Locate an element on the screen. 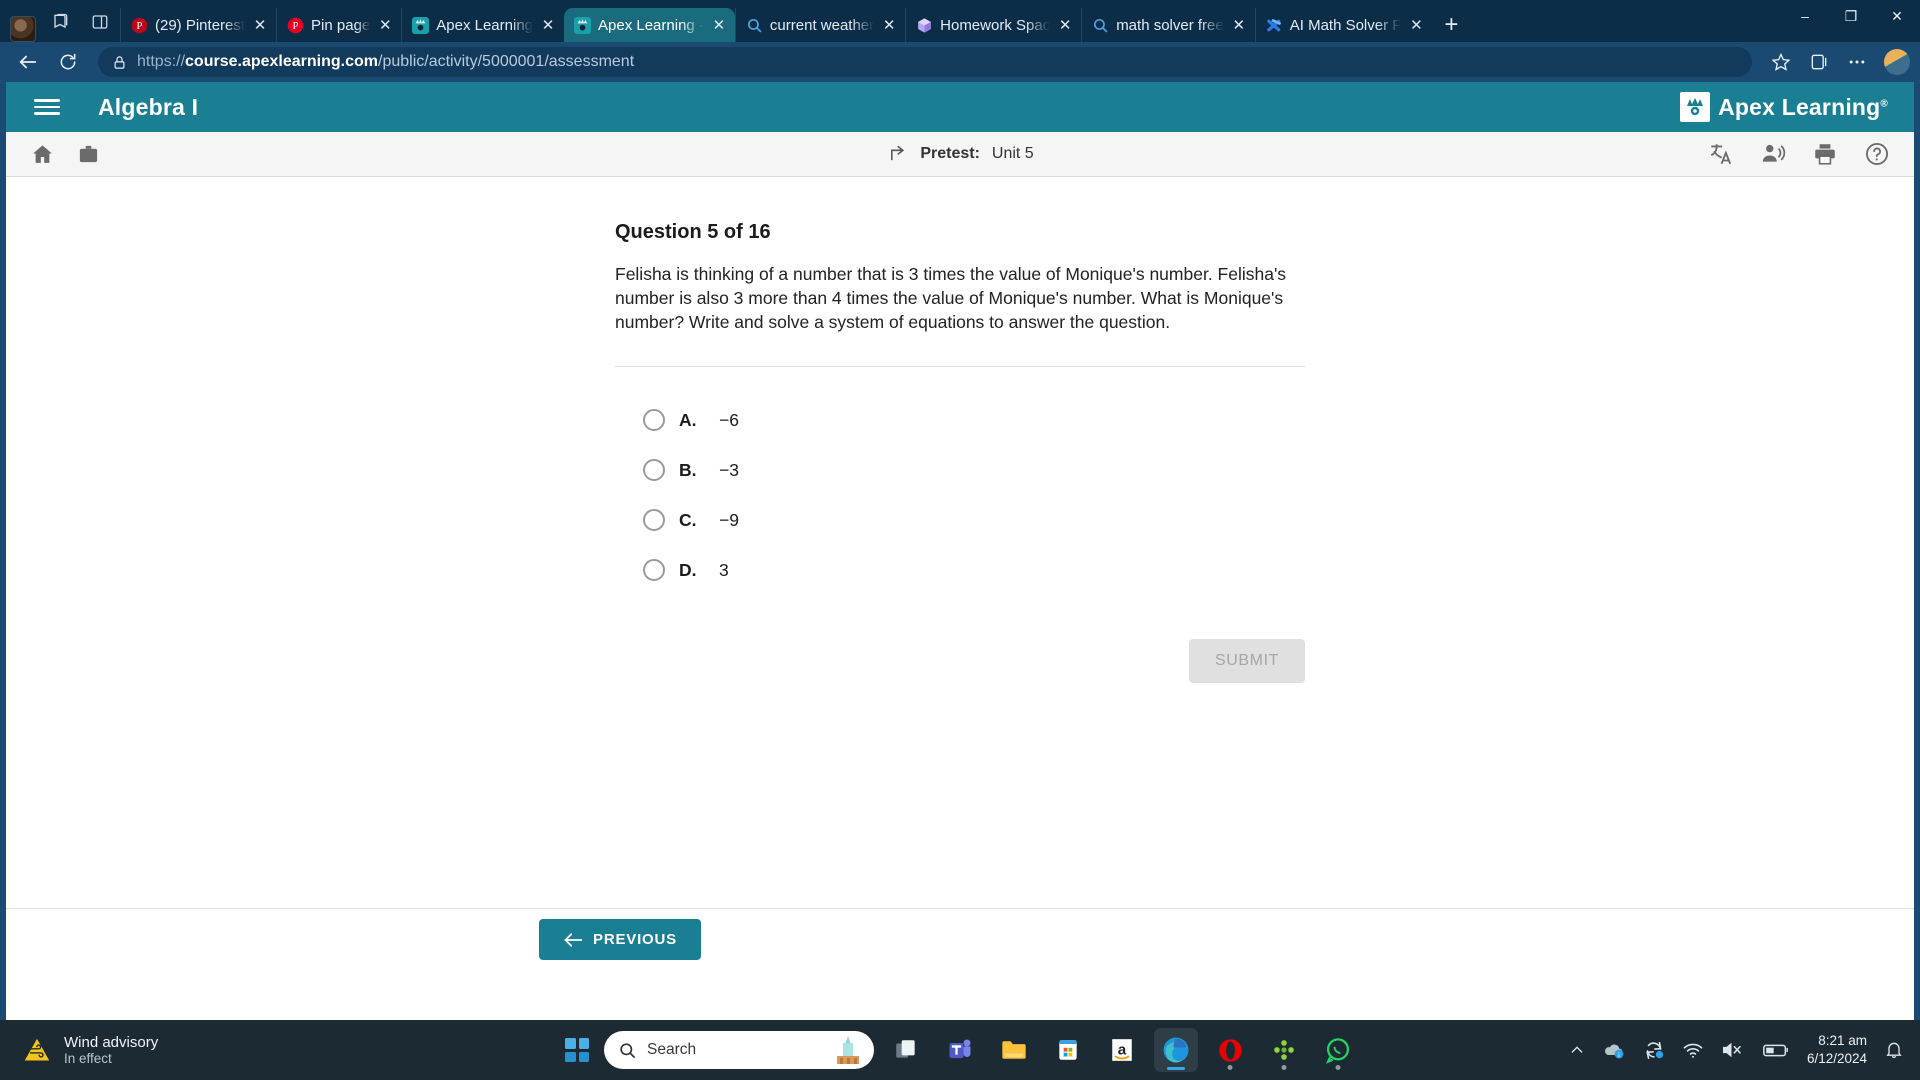 Image resolution: width=1920 pixels, height=1080 pixels. activity-type-label: Pretest: is located at coordinates (950, 153).